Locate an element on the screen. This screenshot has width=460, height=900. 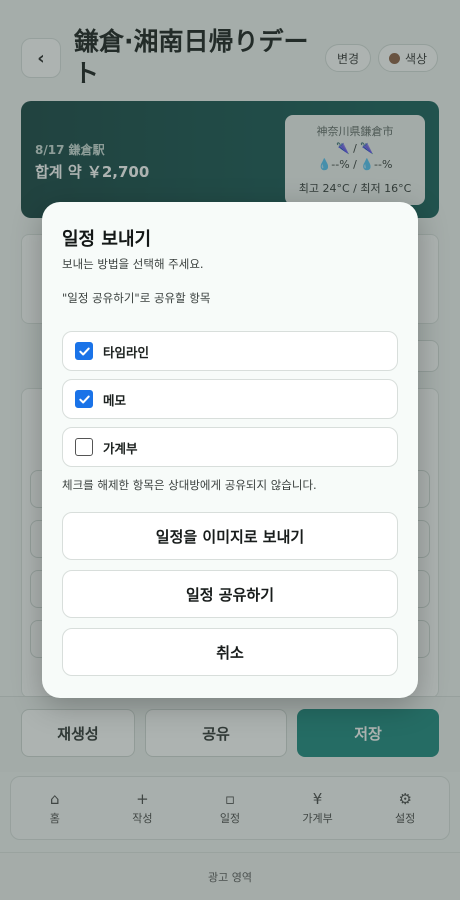
share-schedule-button: 일정 공유하기 is located at coordinates (230, 594).